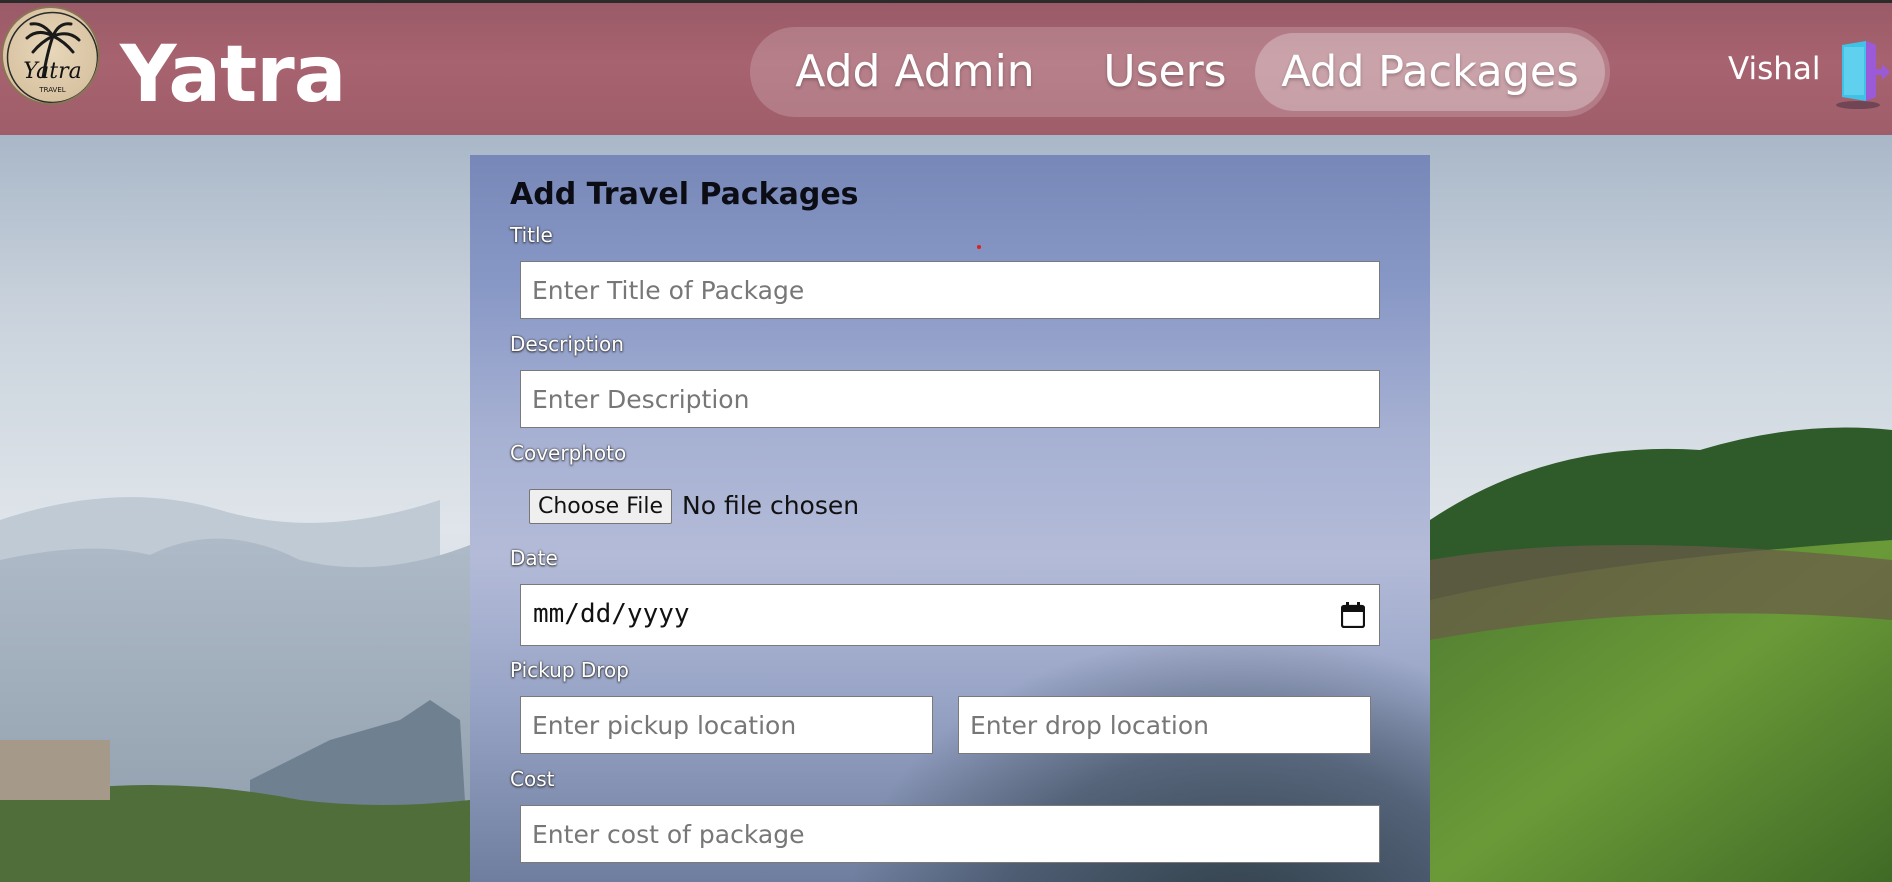 The width and height of the screenshot is (1892, 882). I want to click on svg-text: TRAVEL, so click(51, 90).